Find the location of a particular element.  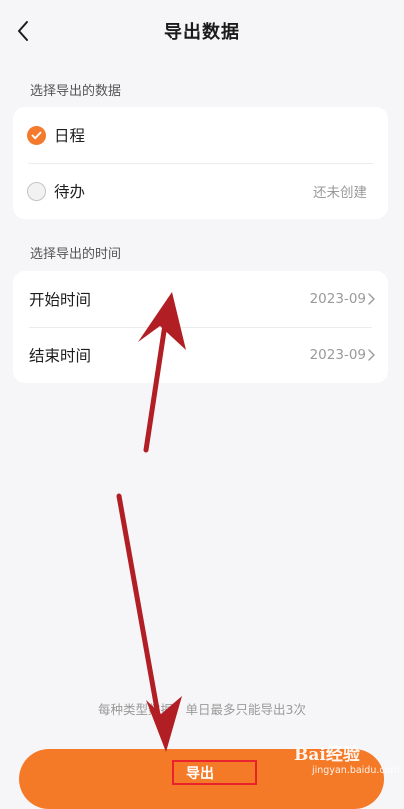

annotation-arrow-down is located at coordinates (139, 611).